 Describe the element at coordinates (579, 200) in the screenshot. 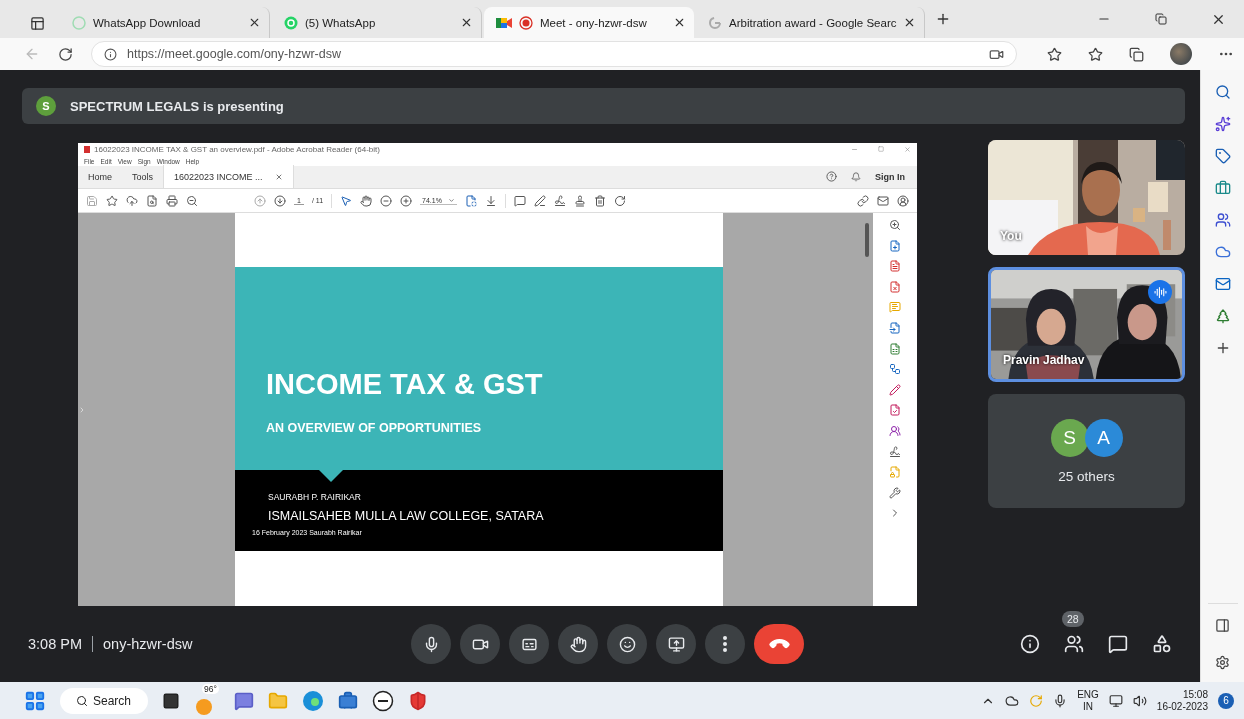

I see `stamp-icon` at that location.